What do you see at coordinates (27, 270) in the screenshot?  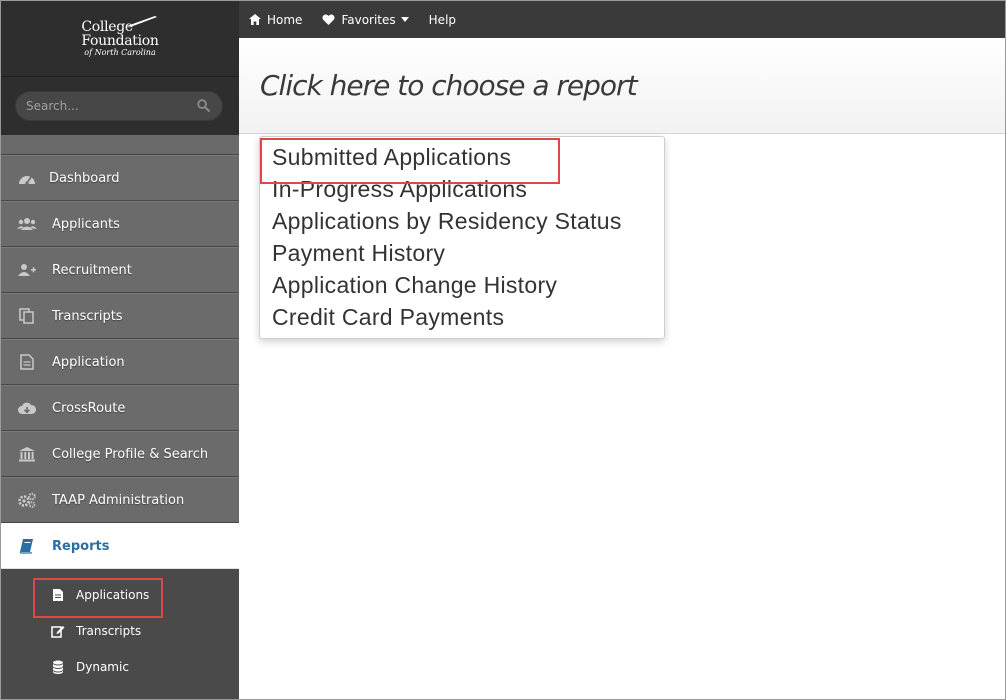 I see `user-plus-icon` at bounding box center [27, 270].